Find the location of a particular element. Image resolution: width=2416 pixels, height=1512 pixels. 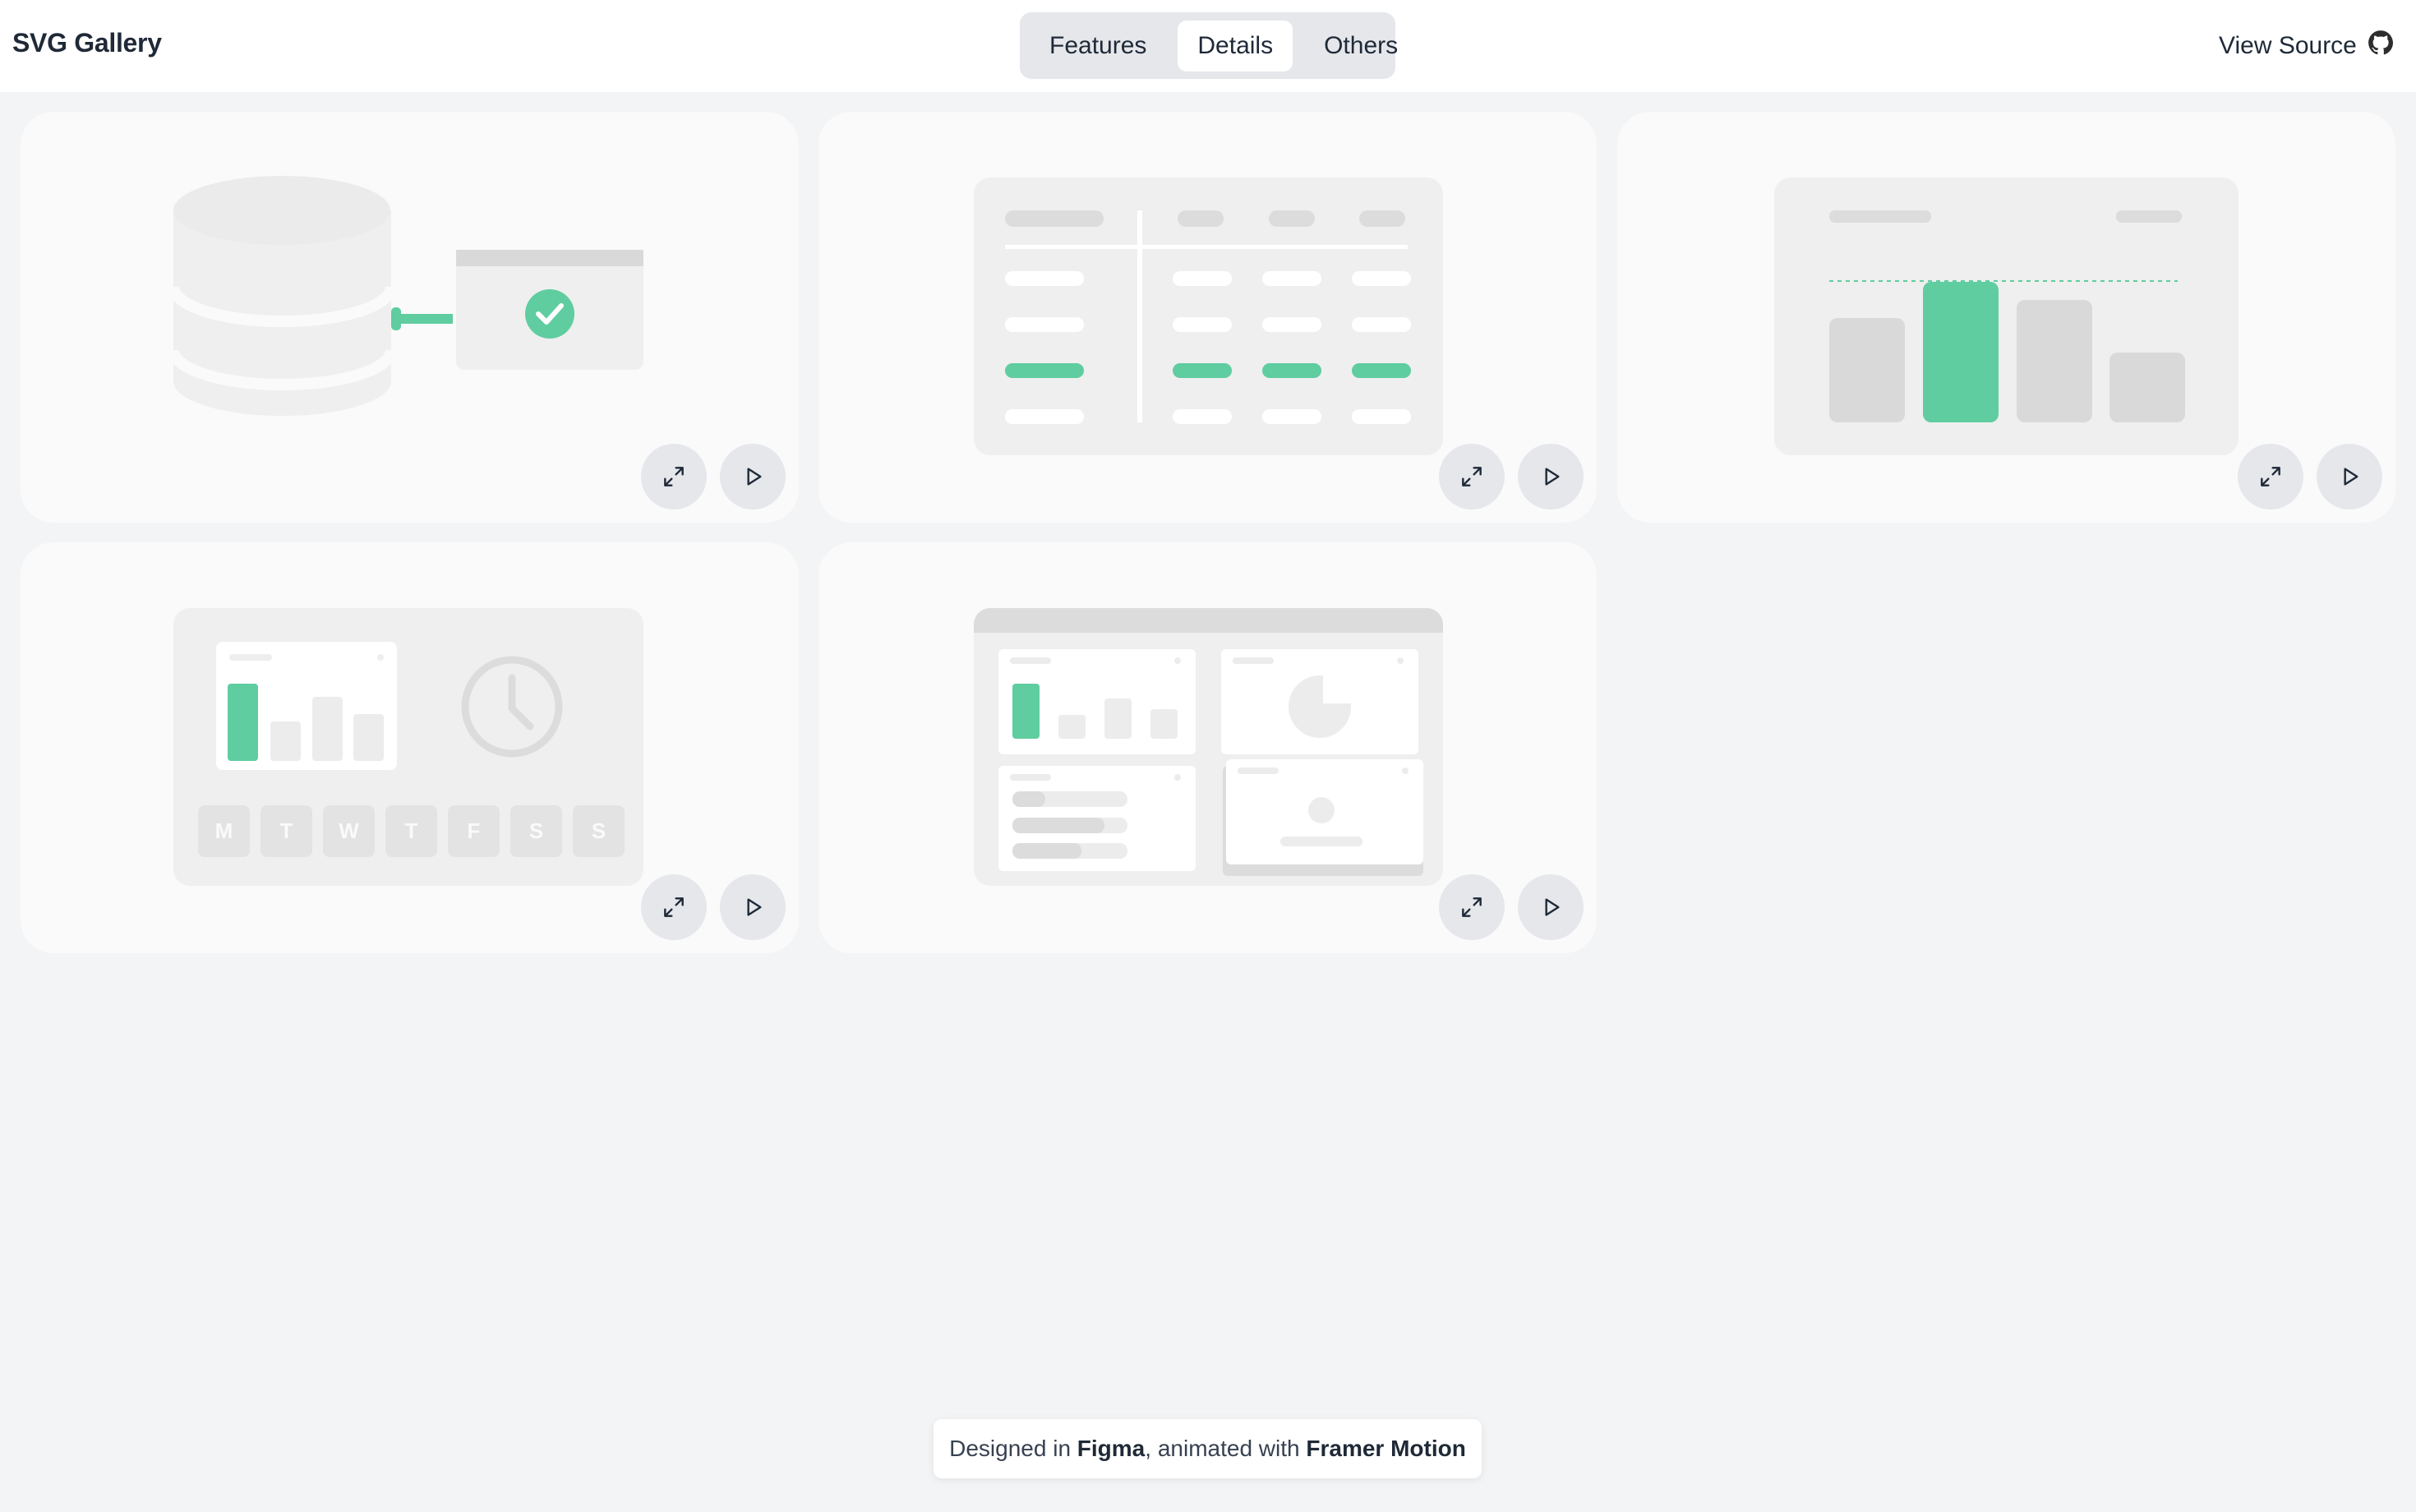

gallery-card-dashboard is located at coordinates (1207, 747).